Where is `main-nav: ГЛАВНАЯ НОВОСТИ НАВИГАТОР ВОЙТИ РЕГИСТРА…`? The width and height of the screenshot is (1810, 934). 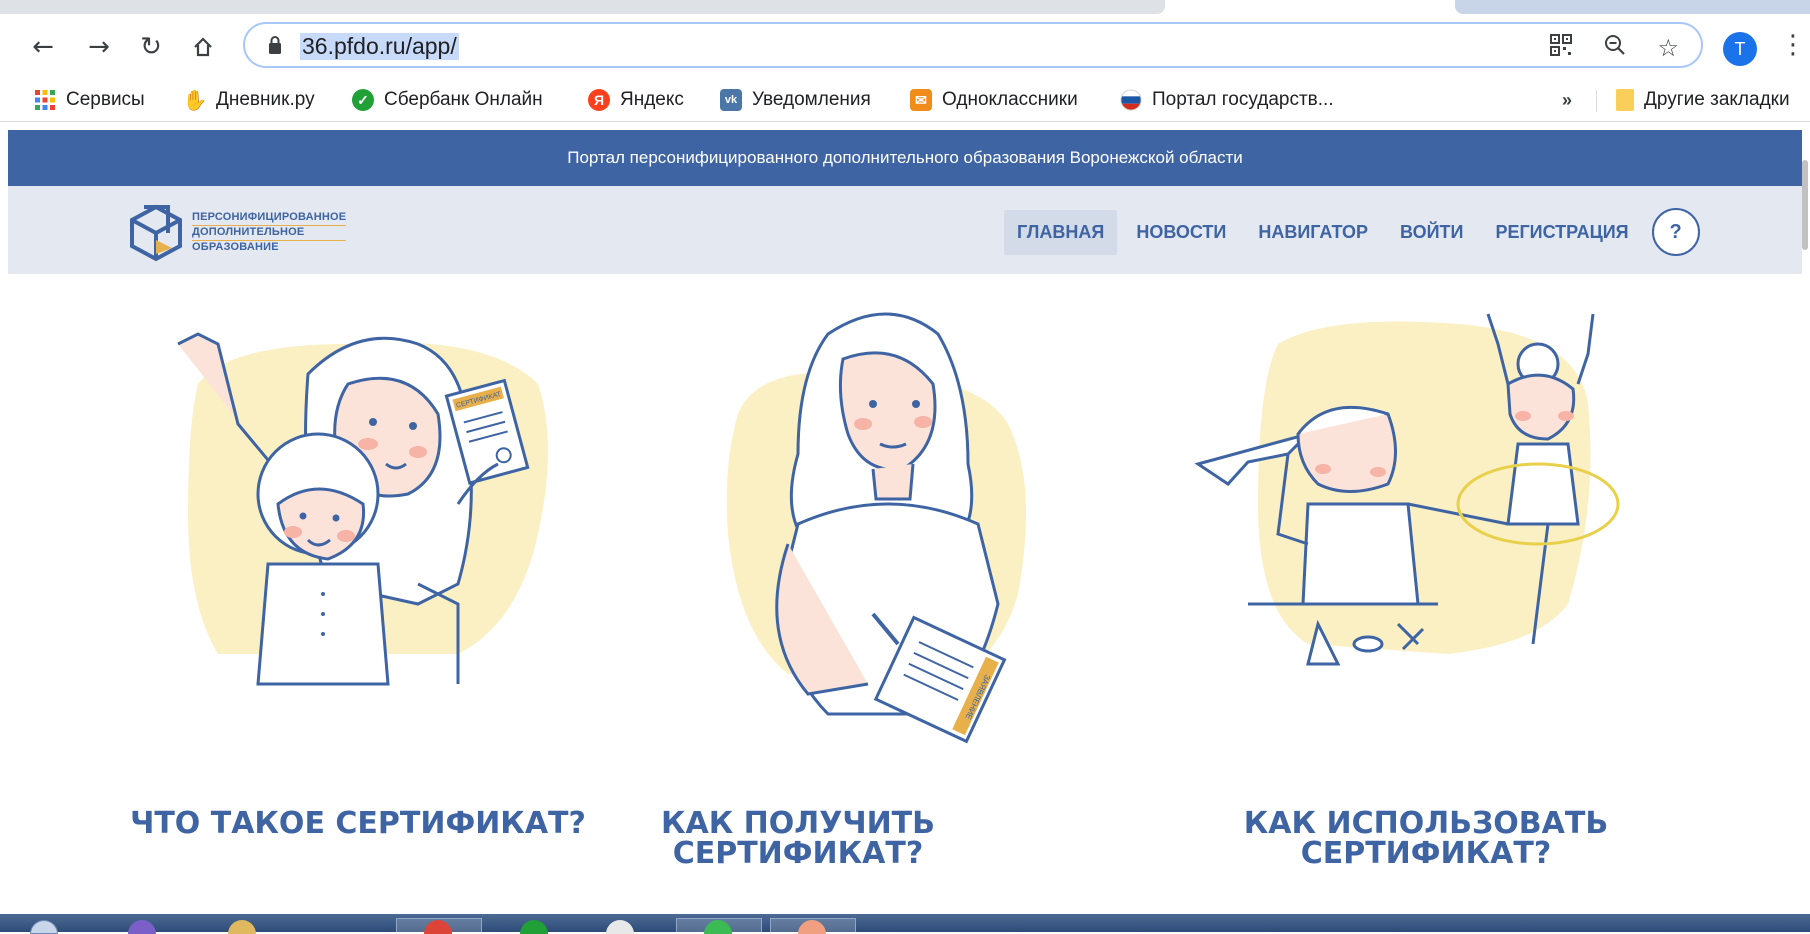
main-nav: ГЛАВНАЯ НОВОСТИ НАВИГАТОР ВОЙТИ РЕГИСТРА… is located at coordinates (1352, 232).